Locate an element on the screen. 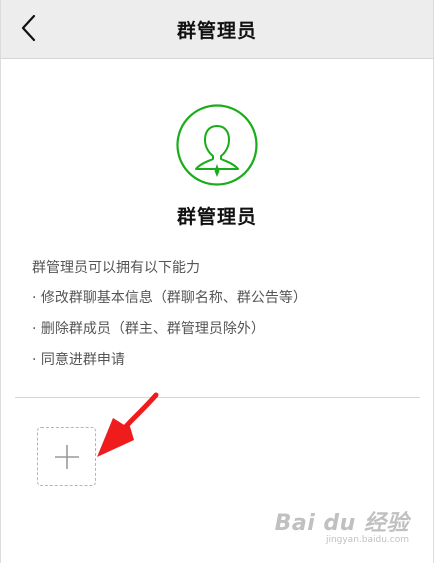  admin-avatar-icon is located at coordinates (217, 145).